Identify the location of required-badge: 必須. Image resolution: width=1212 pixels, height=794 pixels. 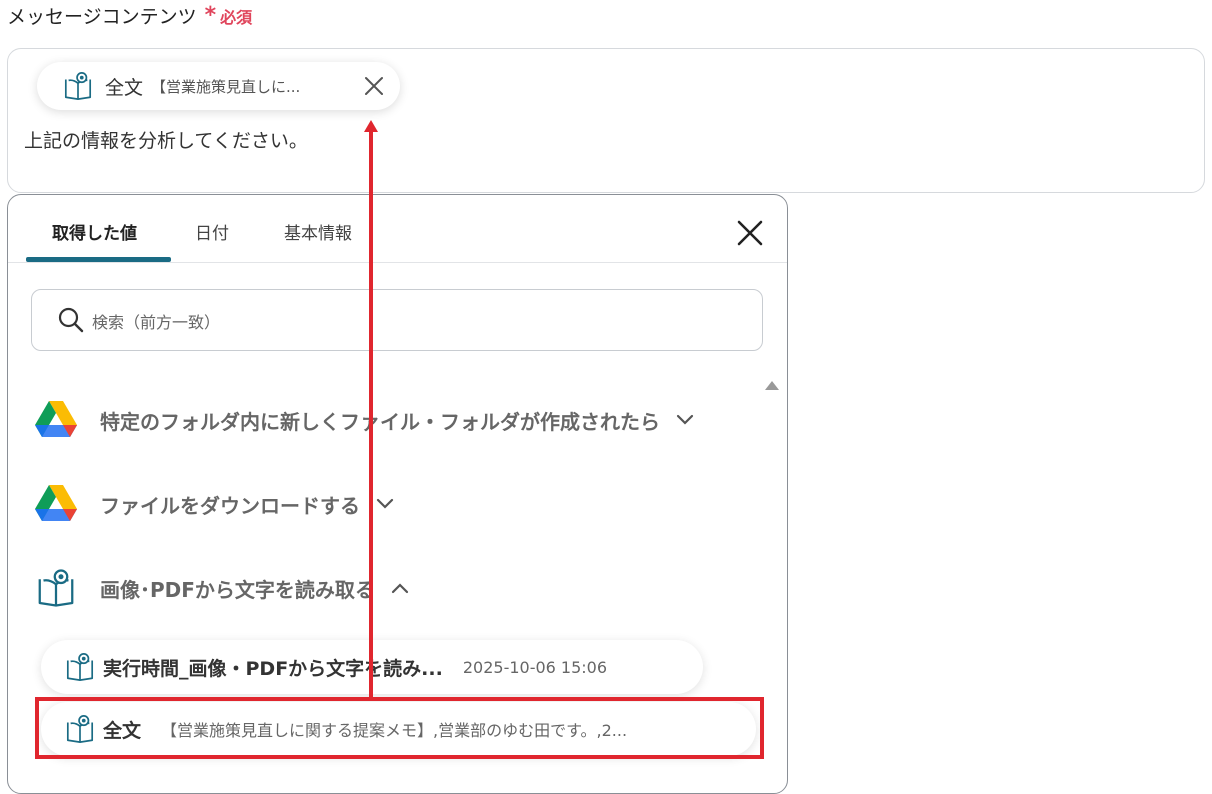
(236, 17).